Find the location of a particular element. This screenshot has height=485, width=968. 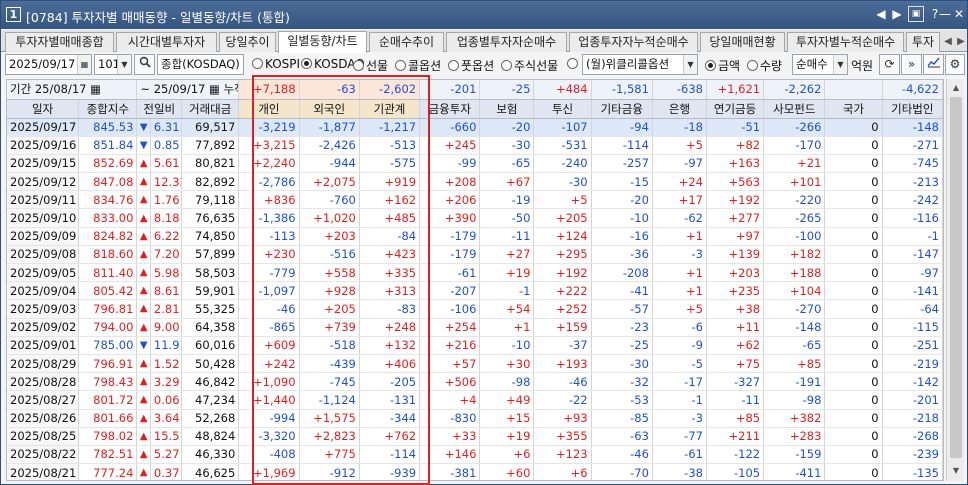

code-select: 101 ▼ is located at coordinates (113, 64).